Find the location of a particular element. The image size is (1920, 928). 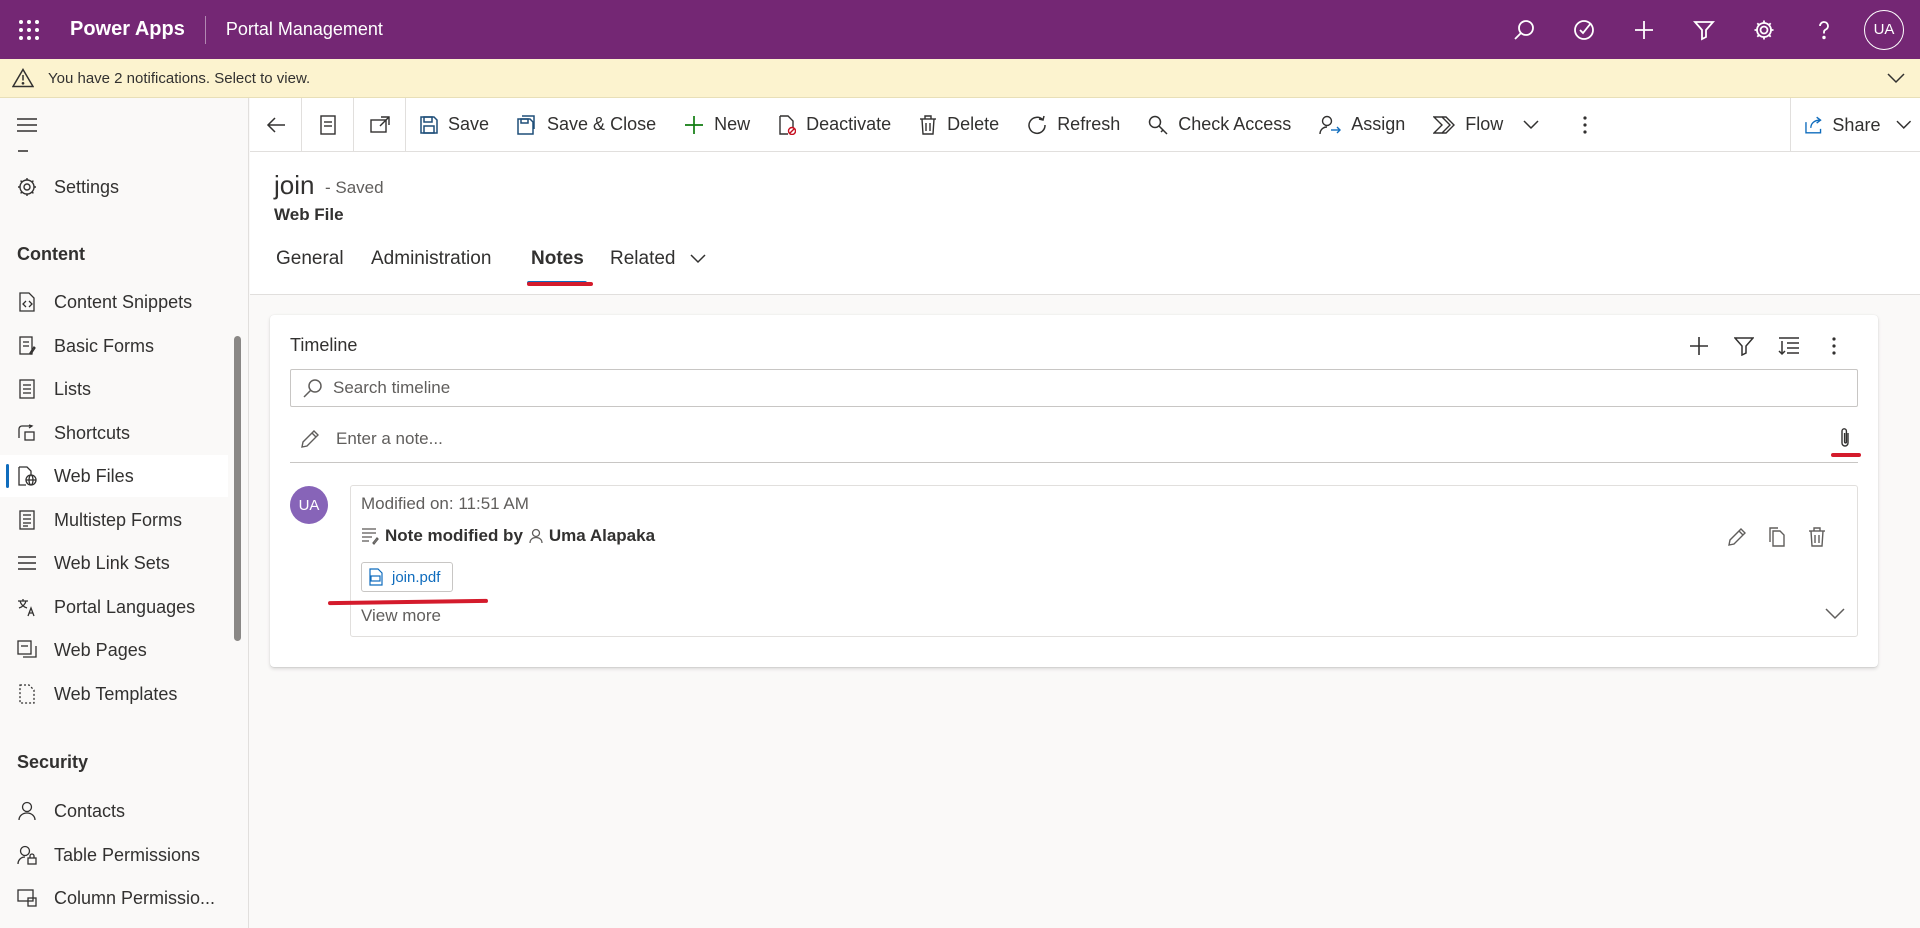

language-icon is located at coordinates (27, 607).